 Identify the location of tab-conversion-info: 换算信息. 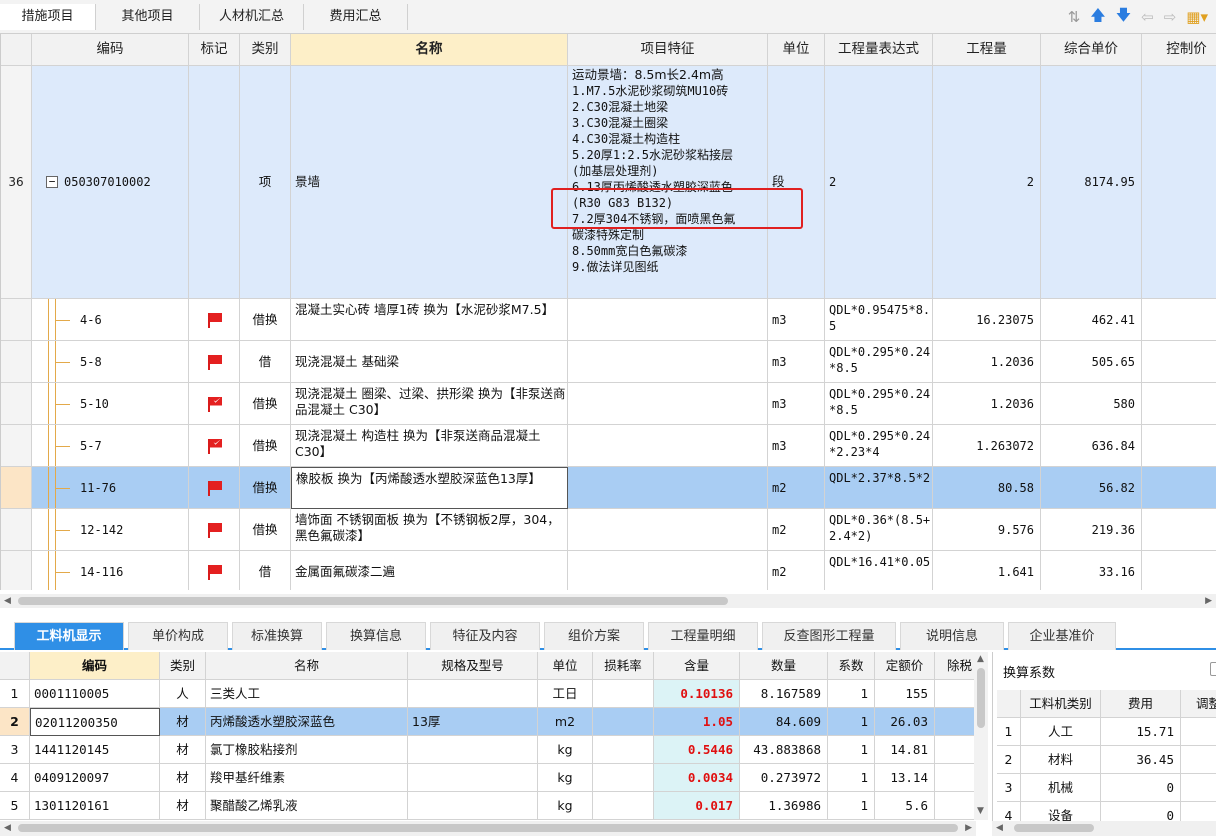
(376, 636).